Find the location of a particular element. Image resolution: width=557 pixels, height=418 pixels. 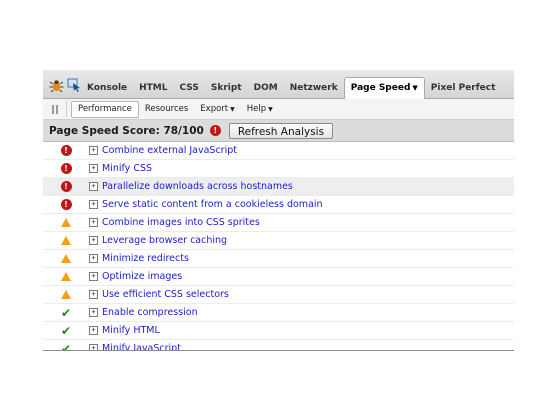

rule-label: Enable compression is located at coordinates (150, 312).